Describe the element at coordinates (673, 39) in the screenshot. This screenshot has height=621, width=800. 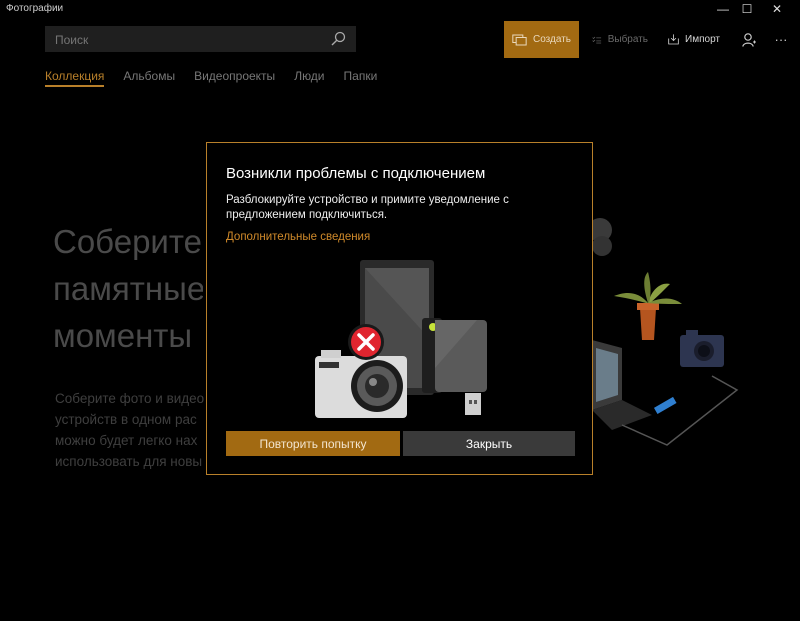
I see `import-icon` at that location.